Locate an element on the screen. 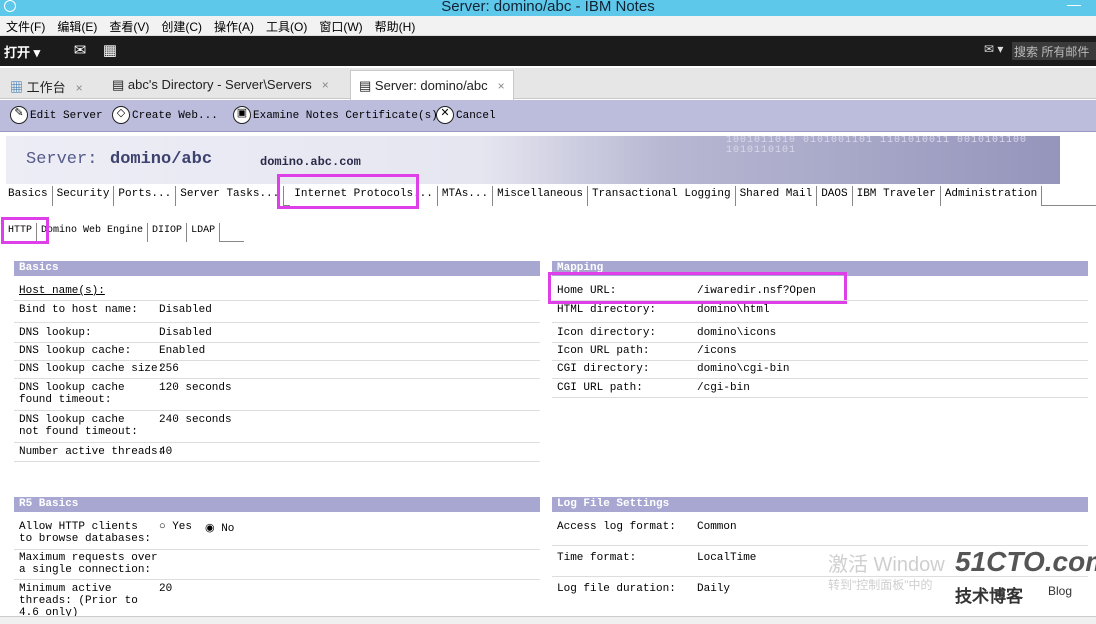 The height and width of the screenshot is (624, 1096). certificate-icon: ▣ is located at coordinates (242, 115).